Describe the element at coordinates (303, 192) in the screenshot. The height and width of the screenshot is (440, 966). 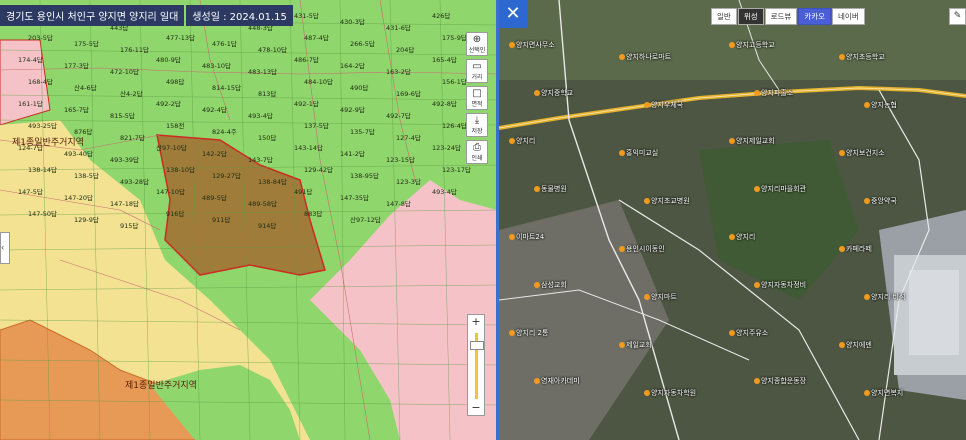
I see `parcel-label: 491답` at that location.